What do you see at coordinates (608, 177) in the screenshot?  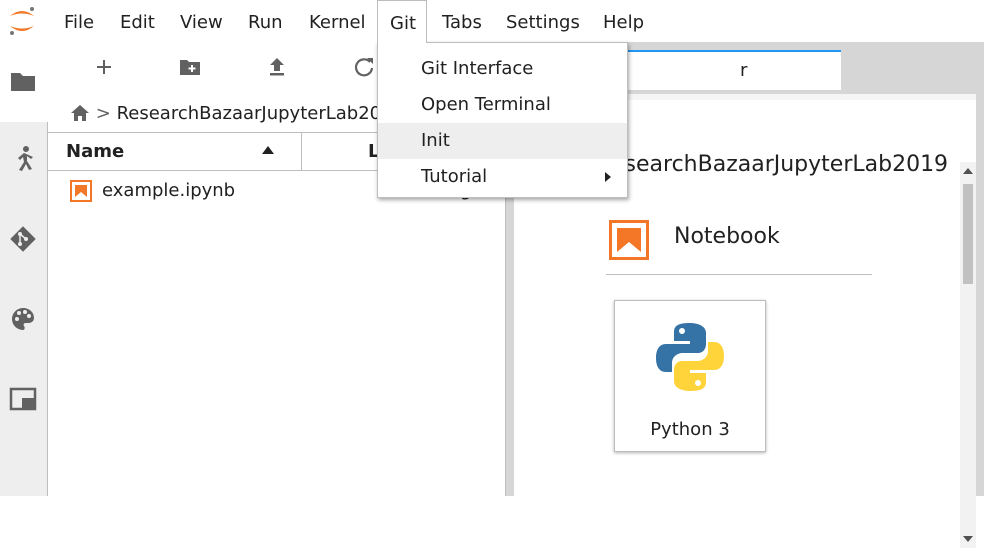 I see `submenu-arrow-icon` at bounding box center [608, 177].